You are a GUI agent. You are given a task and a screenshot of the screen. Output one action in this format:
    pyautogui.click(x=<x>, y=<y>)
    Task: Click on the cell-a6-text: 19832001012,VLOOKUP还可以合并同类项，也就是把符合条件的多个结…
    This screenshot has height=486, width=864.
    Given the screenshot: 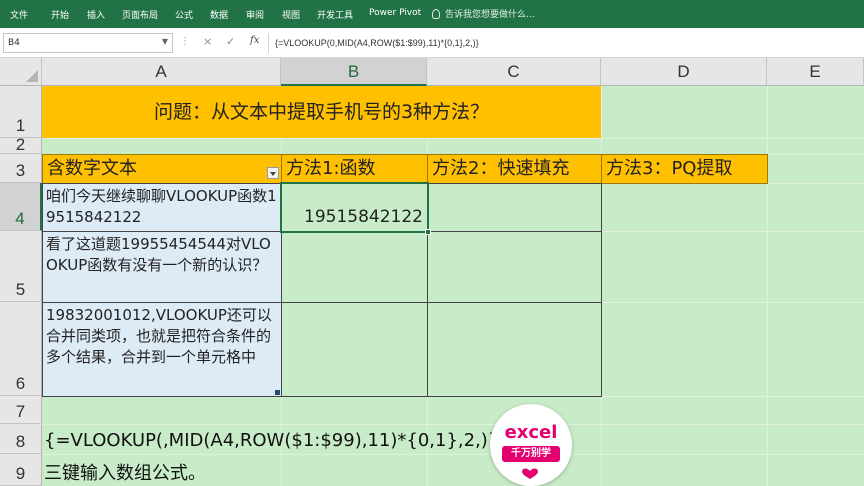 What is the action you would take?
    pyautogui.click(x=159, y=336)
    